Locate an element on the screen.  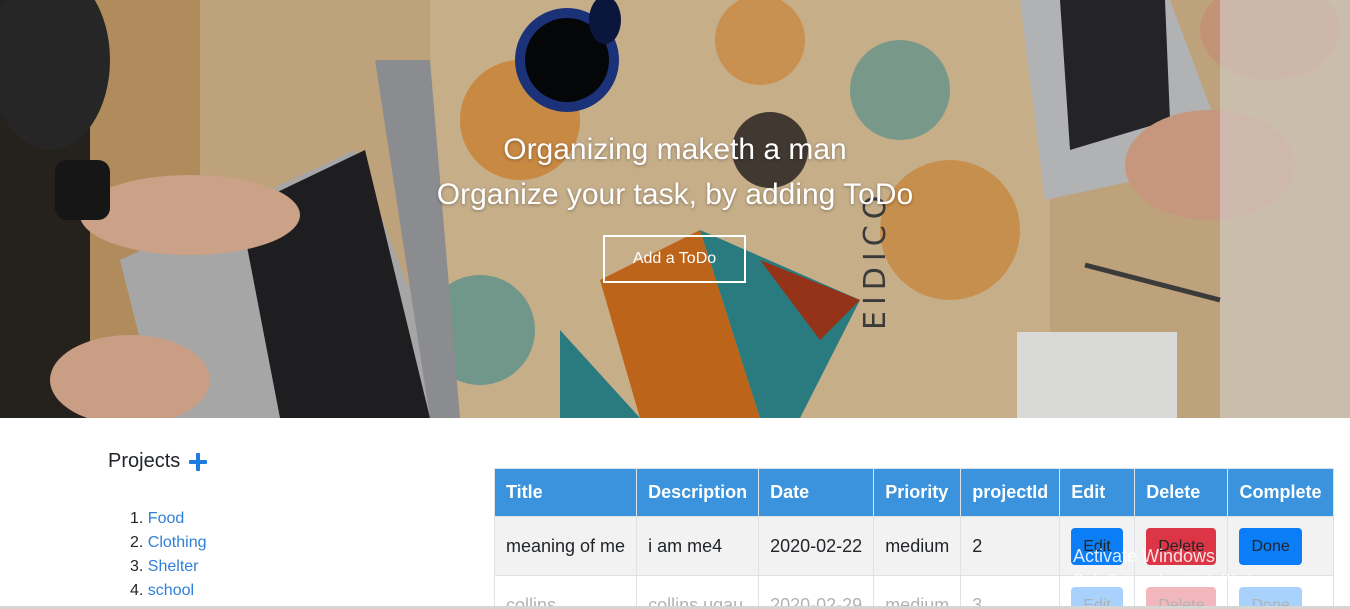
project-item-school: 4. school is located at coordinates (230, 591).